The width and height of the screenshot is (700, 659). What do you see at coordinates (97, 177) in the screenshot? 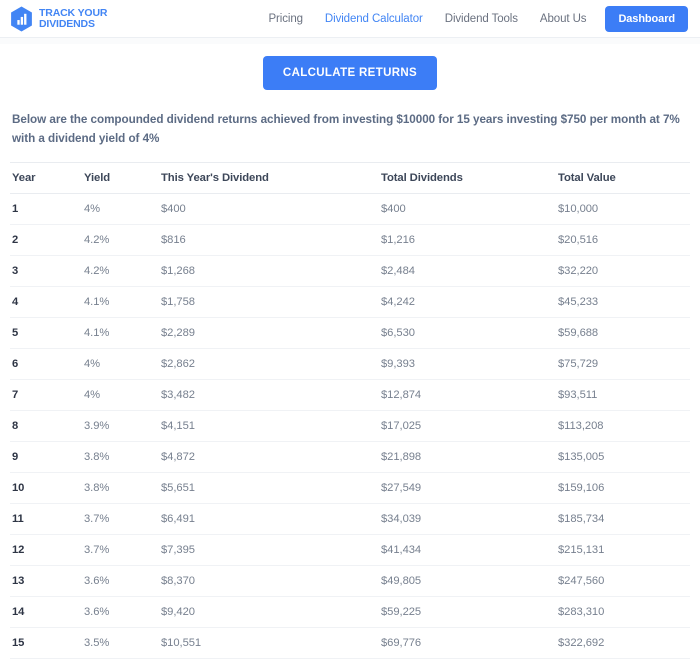
I see `column-header-yield: Yield` at bounding box center [97, 177].